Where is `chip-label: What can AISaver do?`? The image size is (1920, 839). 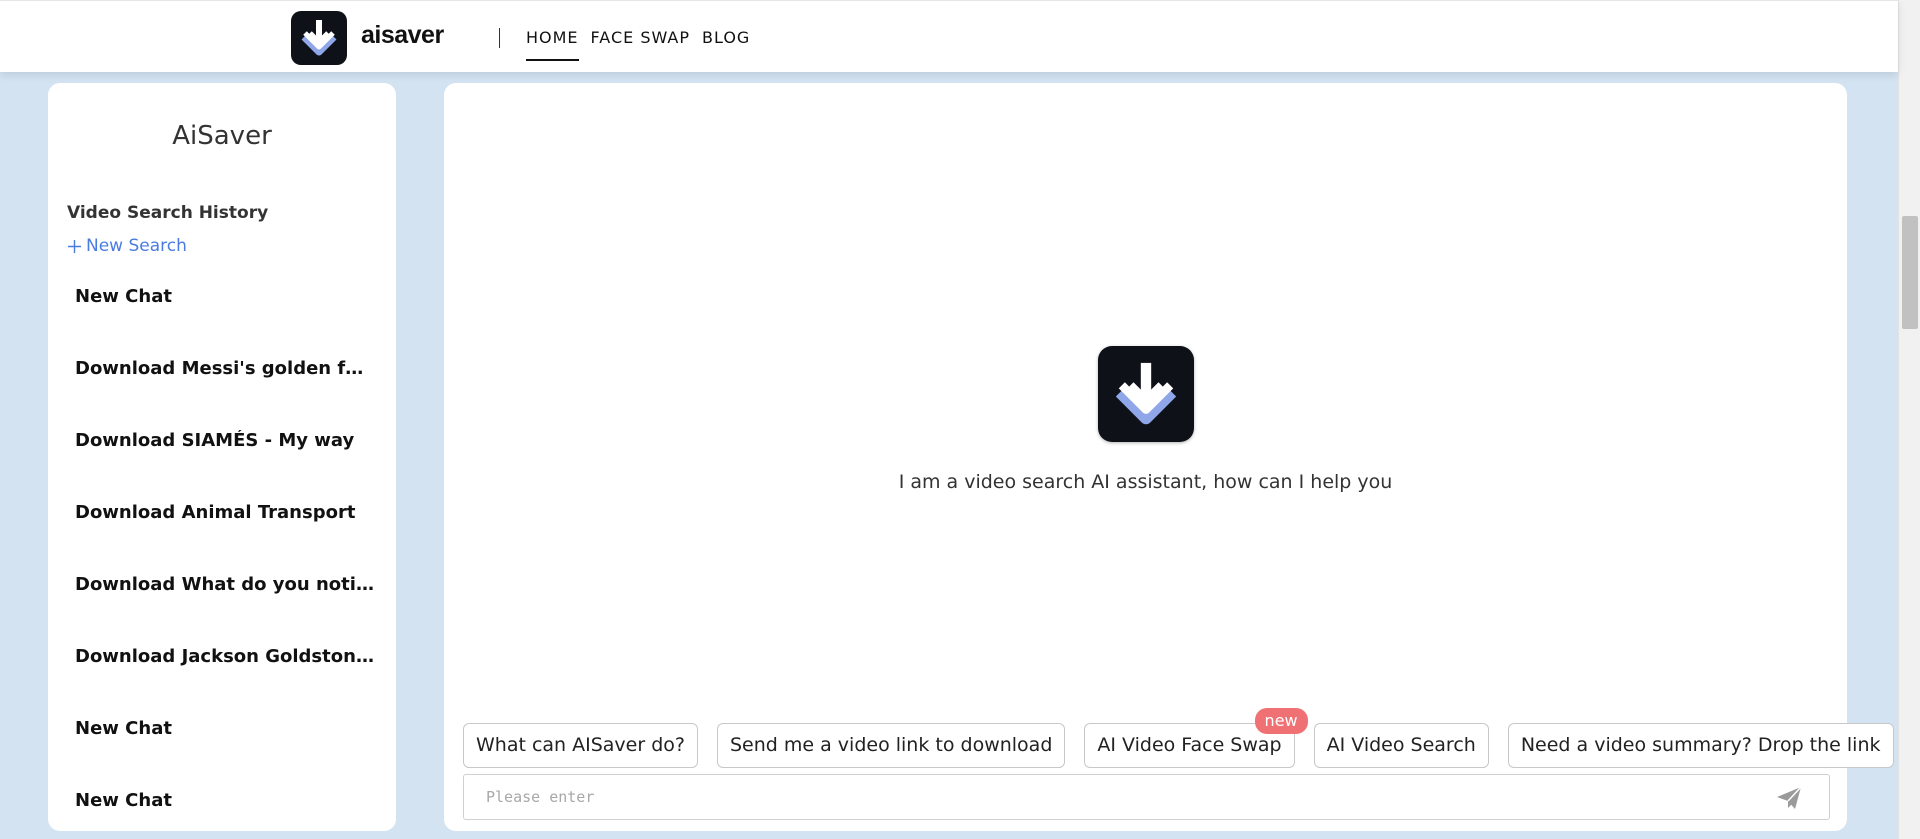
chip-label: What can AISaver do? is located at coordinates (580, 745).